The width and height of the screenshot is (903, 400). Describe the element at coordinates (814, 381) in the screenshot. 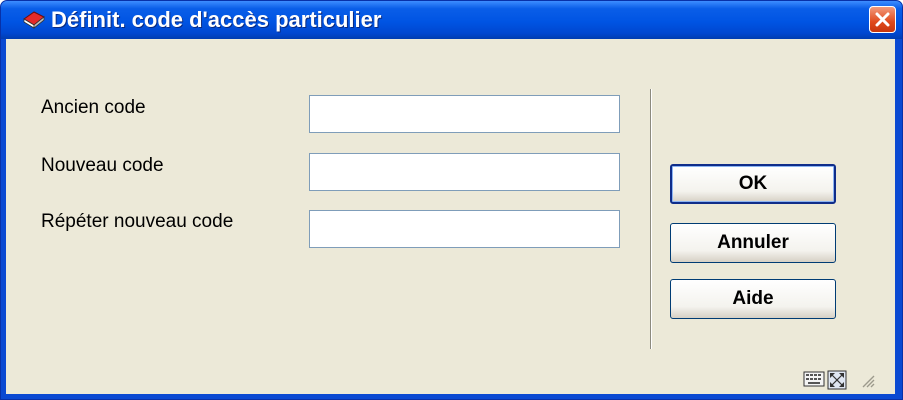

I see `keyboard-icon` at that location.